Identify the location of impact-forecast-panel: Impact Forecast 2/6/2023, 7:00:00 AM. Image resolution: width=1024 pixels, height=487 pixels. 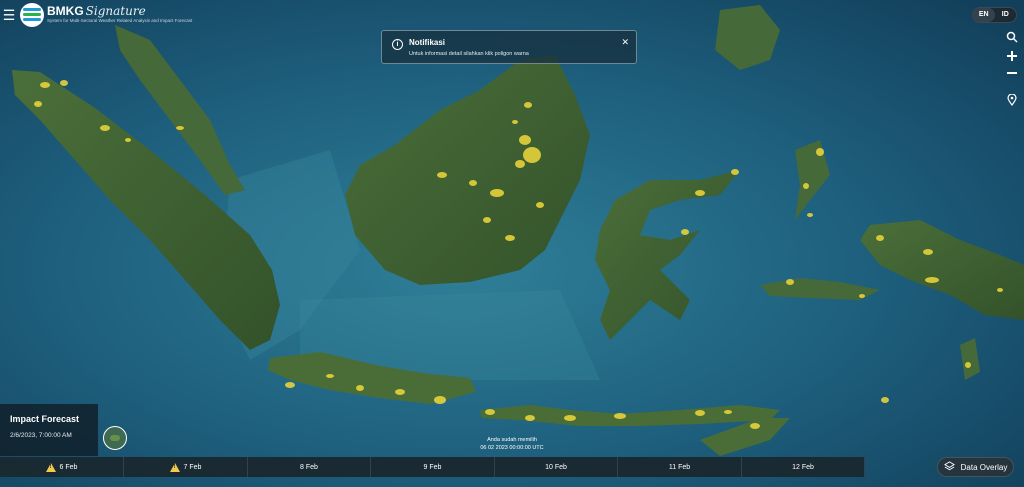
(49, 430).